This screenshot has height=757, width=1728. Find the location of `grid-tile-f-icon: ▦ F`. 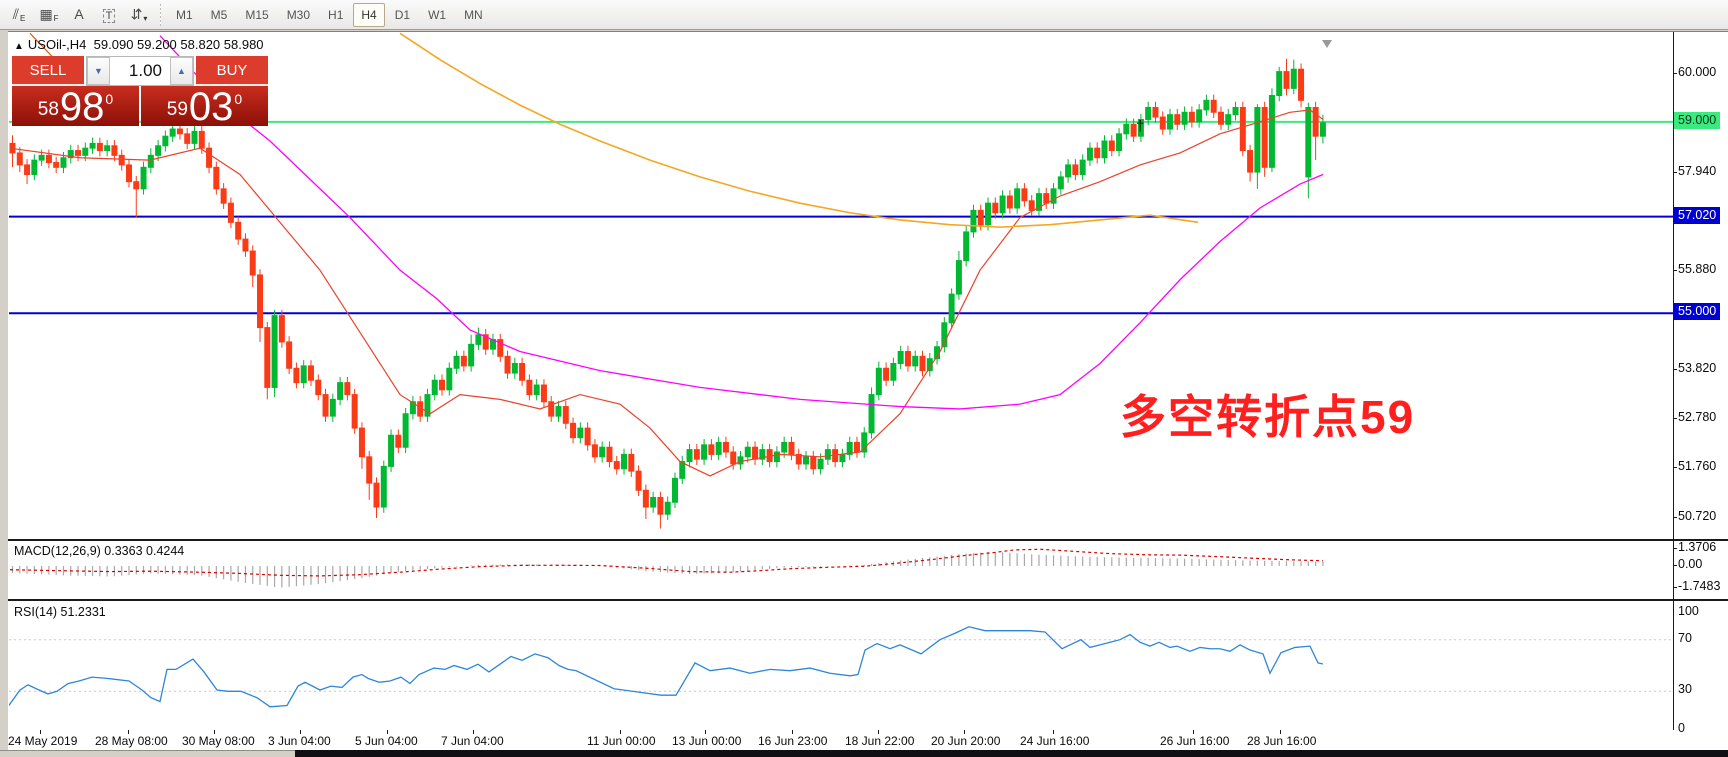

grid-tile-f-icon: ▦ F is located at coordinates (49, 14).